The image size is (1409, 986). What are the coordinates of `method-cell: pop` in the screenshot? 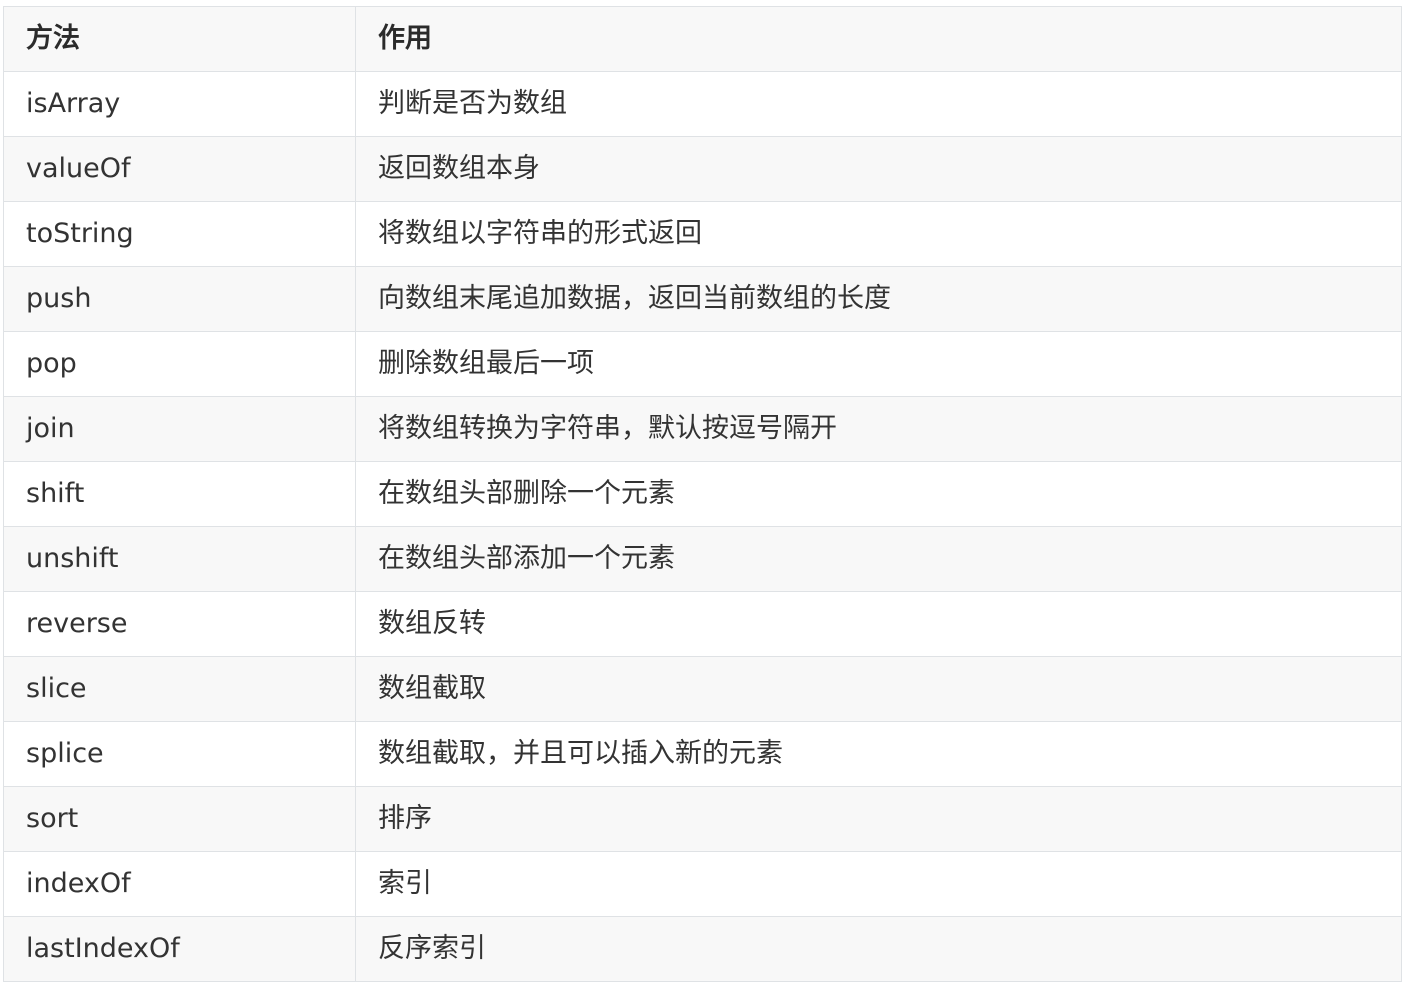 It's located at (179, 364).